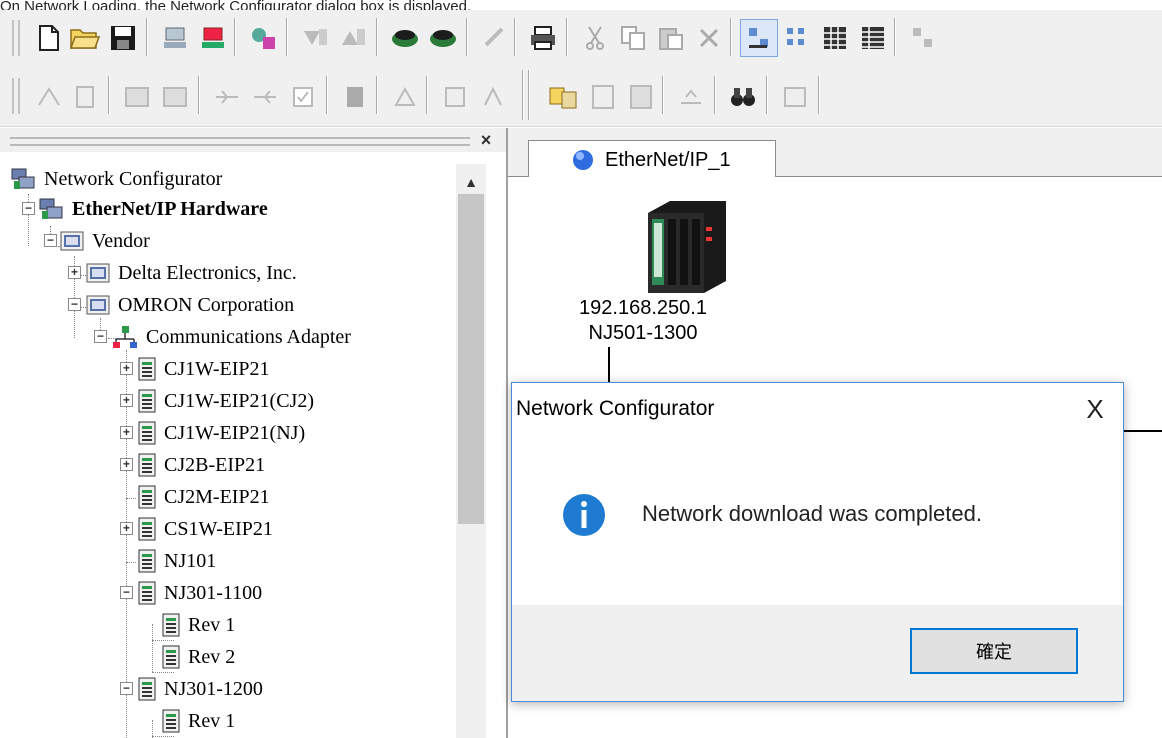 This screenshot has height=738, width=1162. I want to click on small-icons-icon, so click(795, 36).